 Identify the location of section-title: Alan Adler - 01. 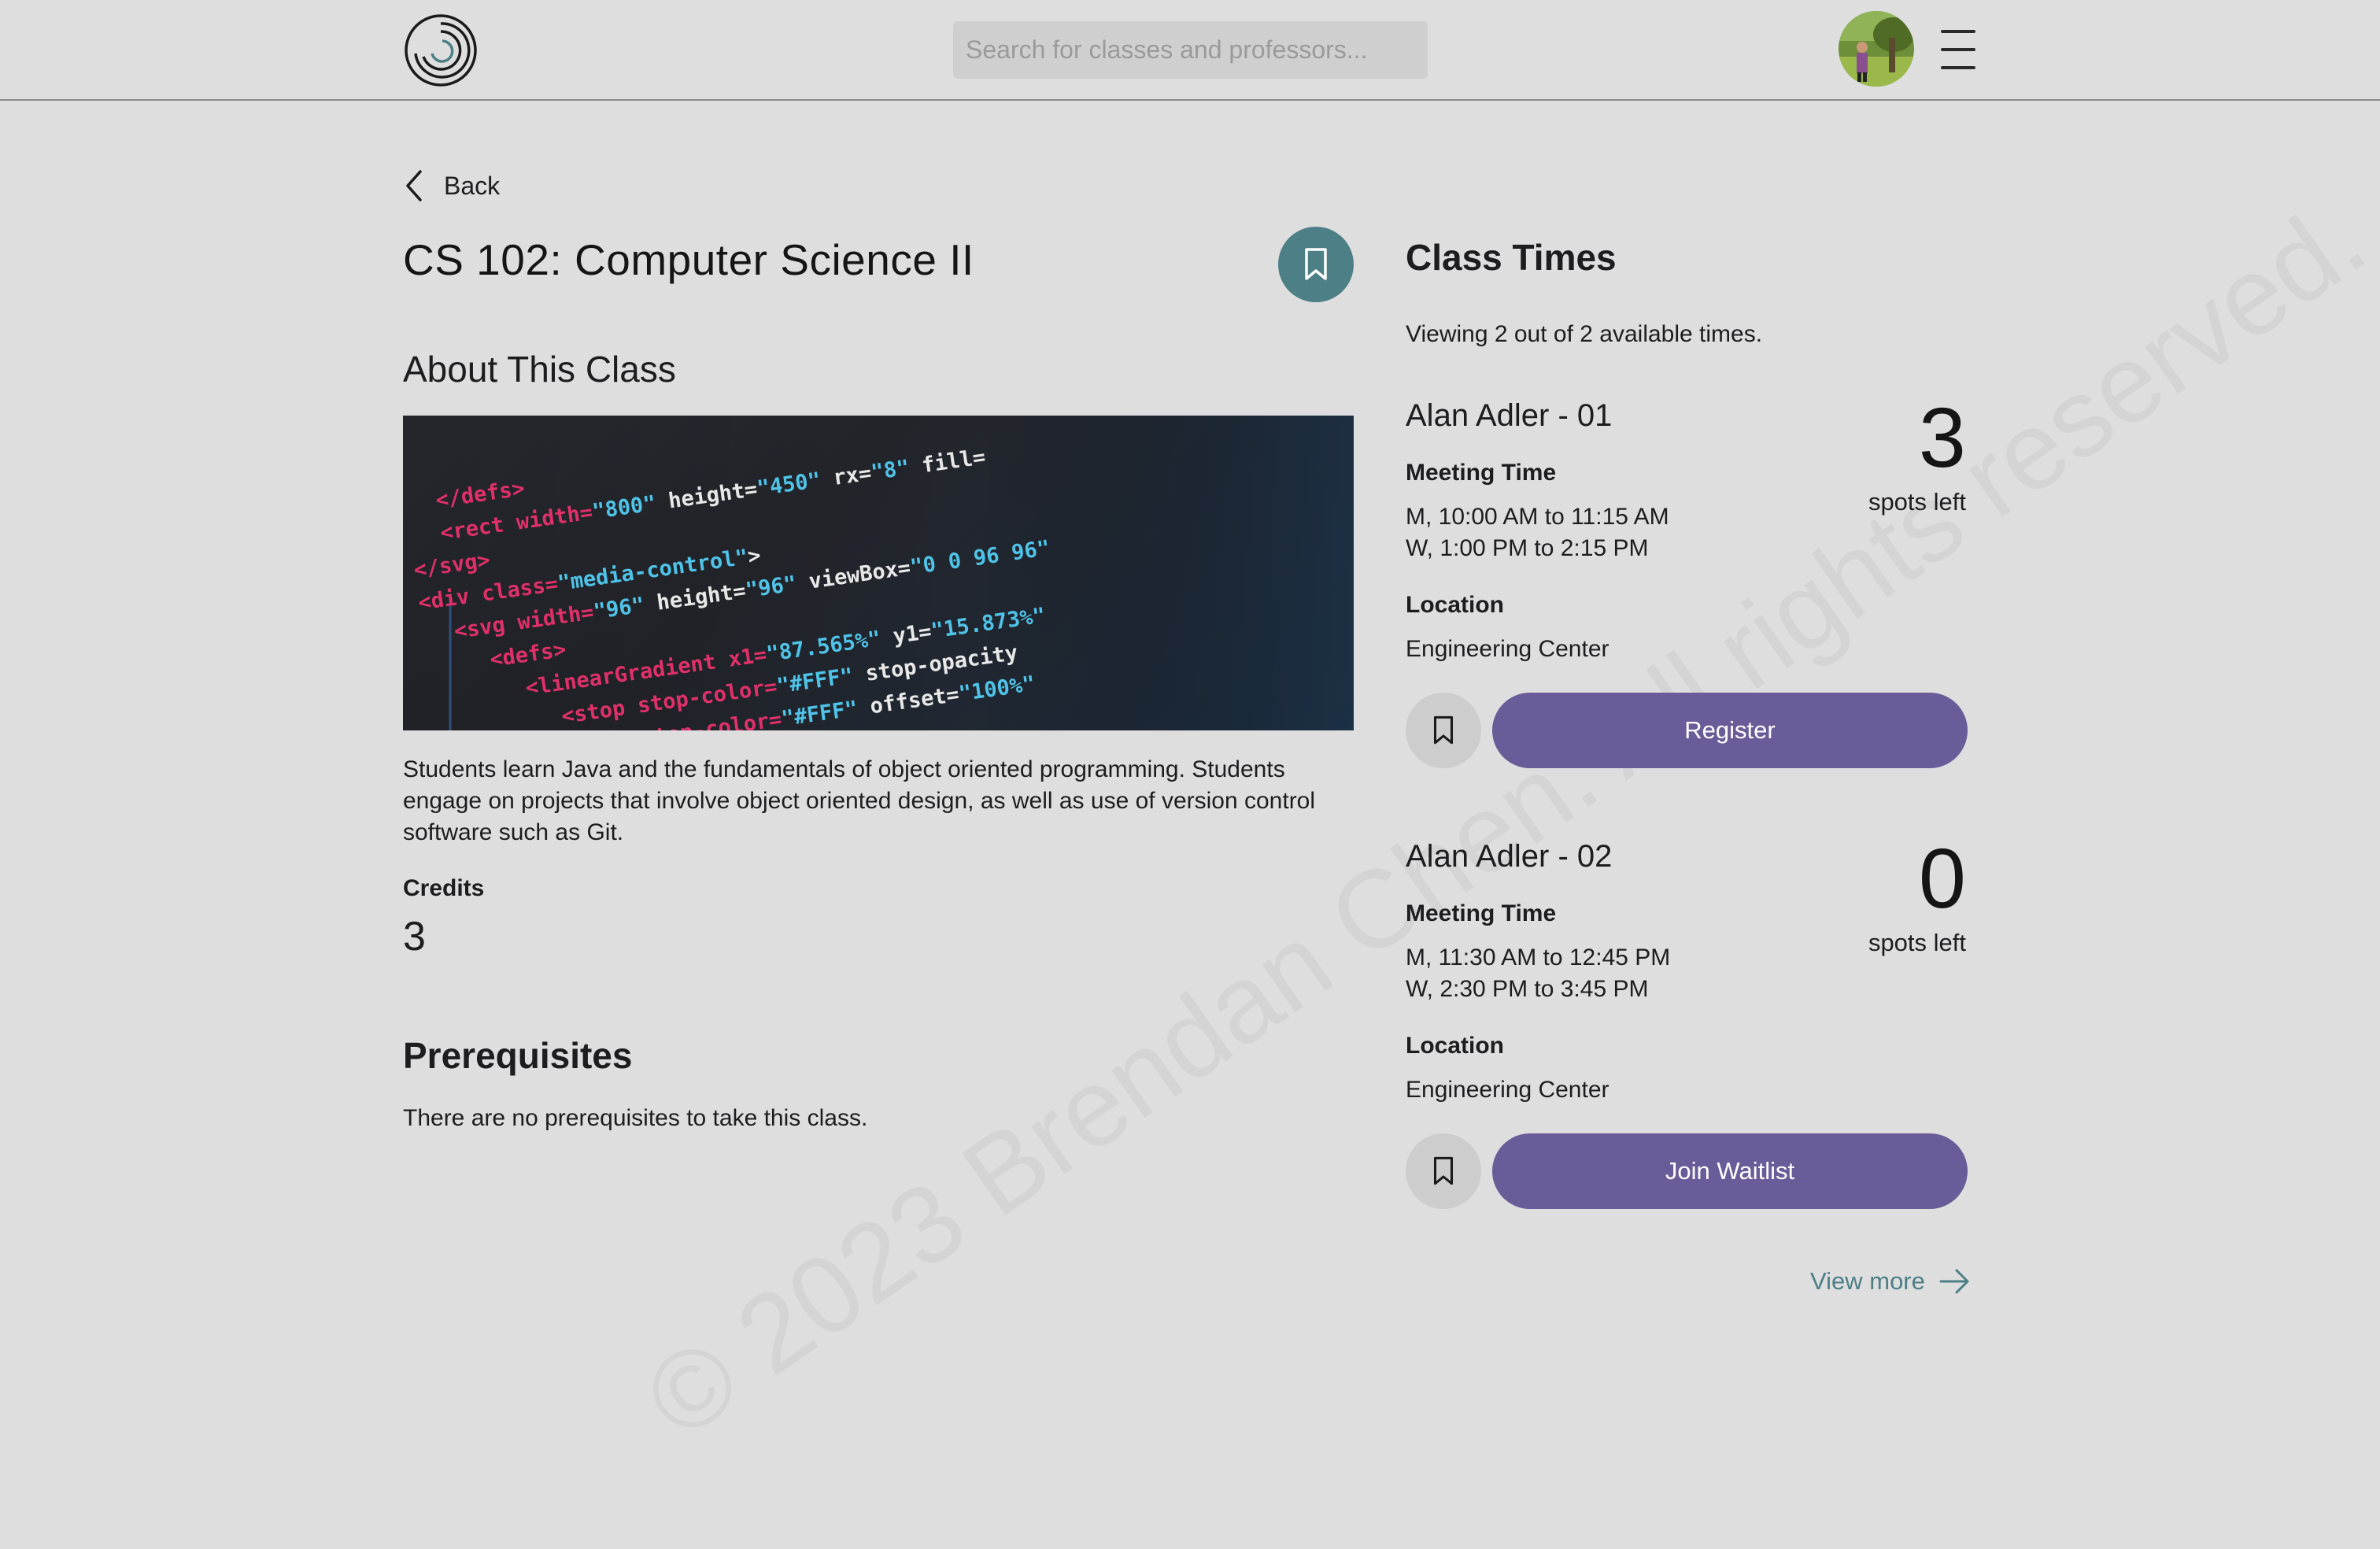
(1509, 415).